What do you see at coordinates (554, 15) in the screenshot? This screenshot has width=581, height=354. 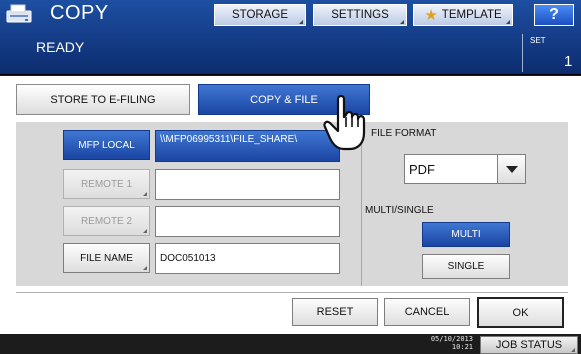 I see `help-button: ?` at bounding box center [554, 15].